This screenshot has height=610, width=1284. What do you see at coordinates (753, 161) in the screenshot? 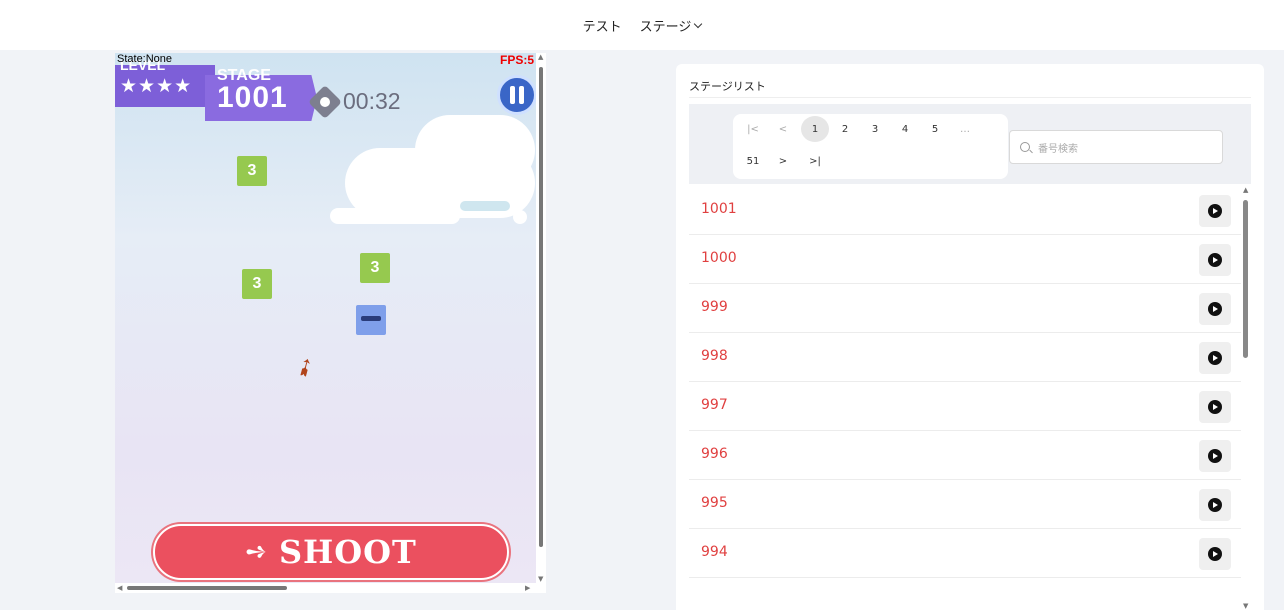
I see `page-51: 51` at bounding box center [753, 161].